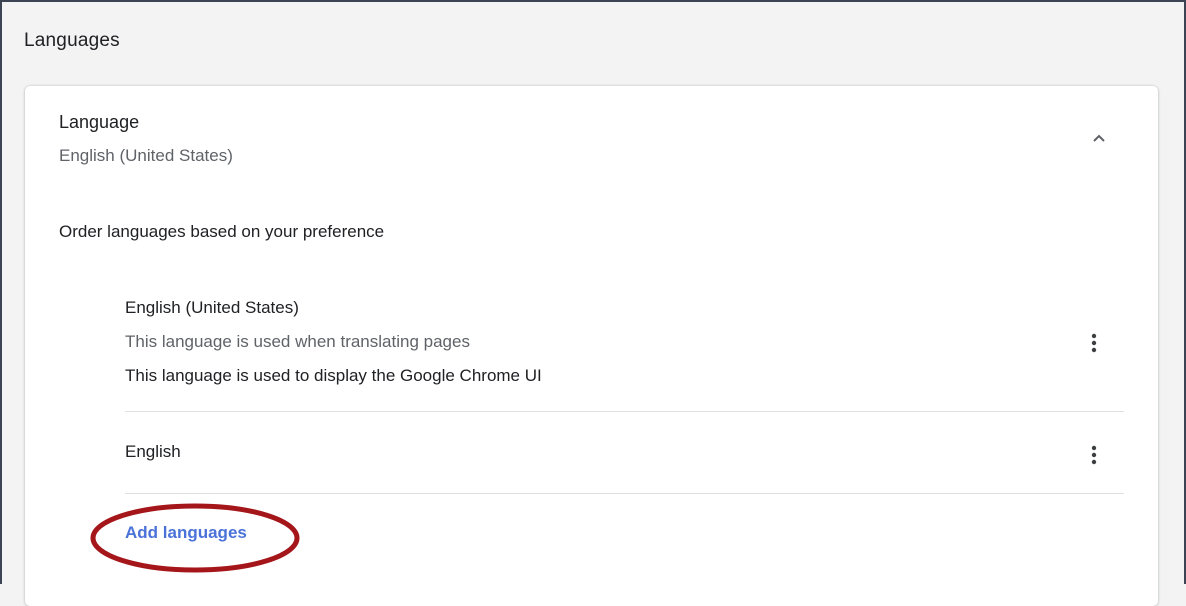 This screenshot has height=606, width=1186. I want to click on chevron-up-icon, so click(1099, 138).